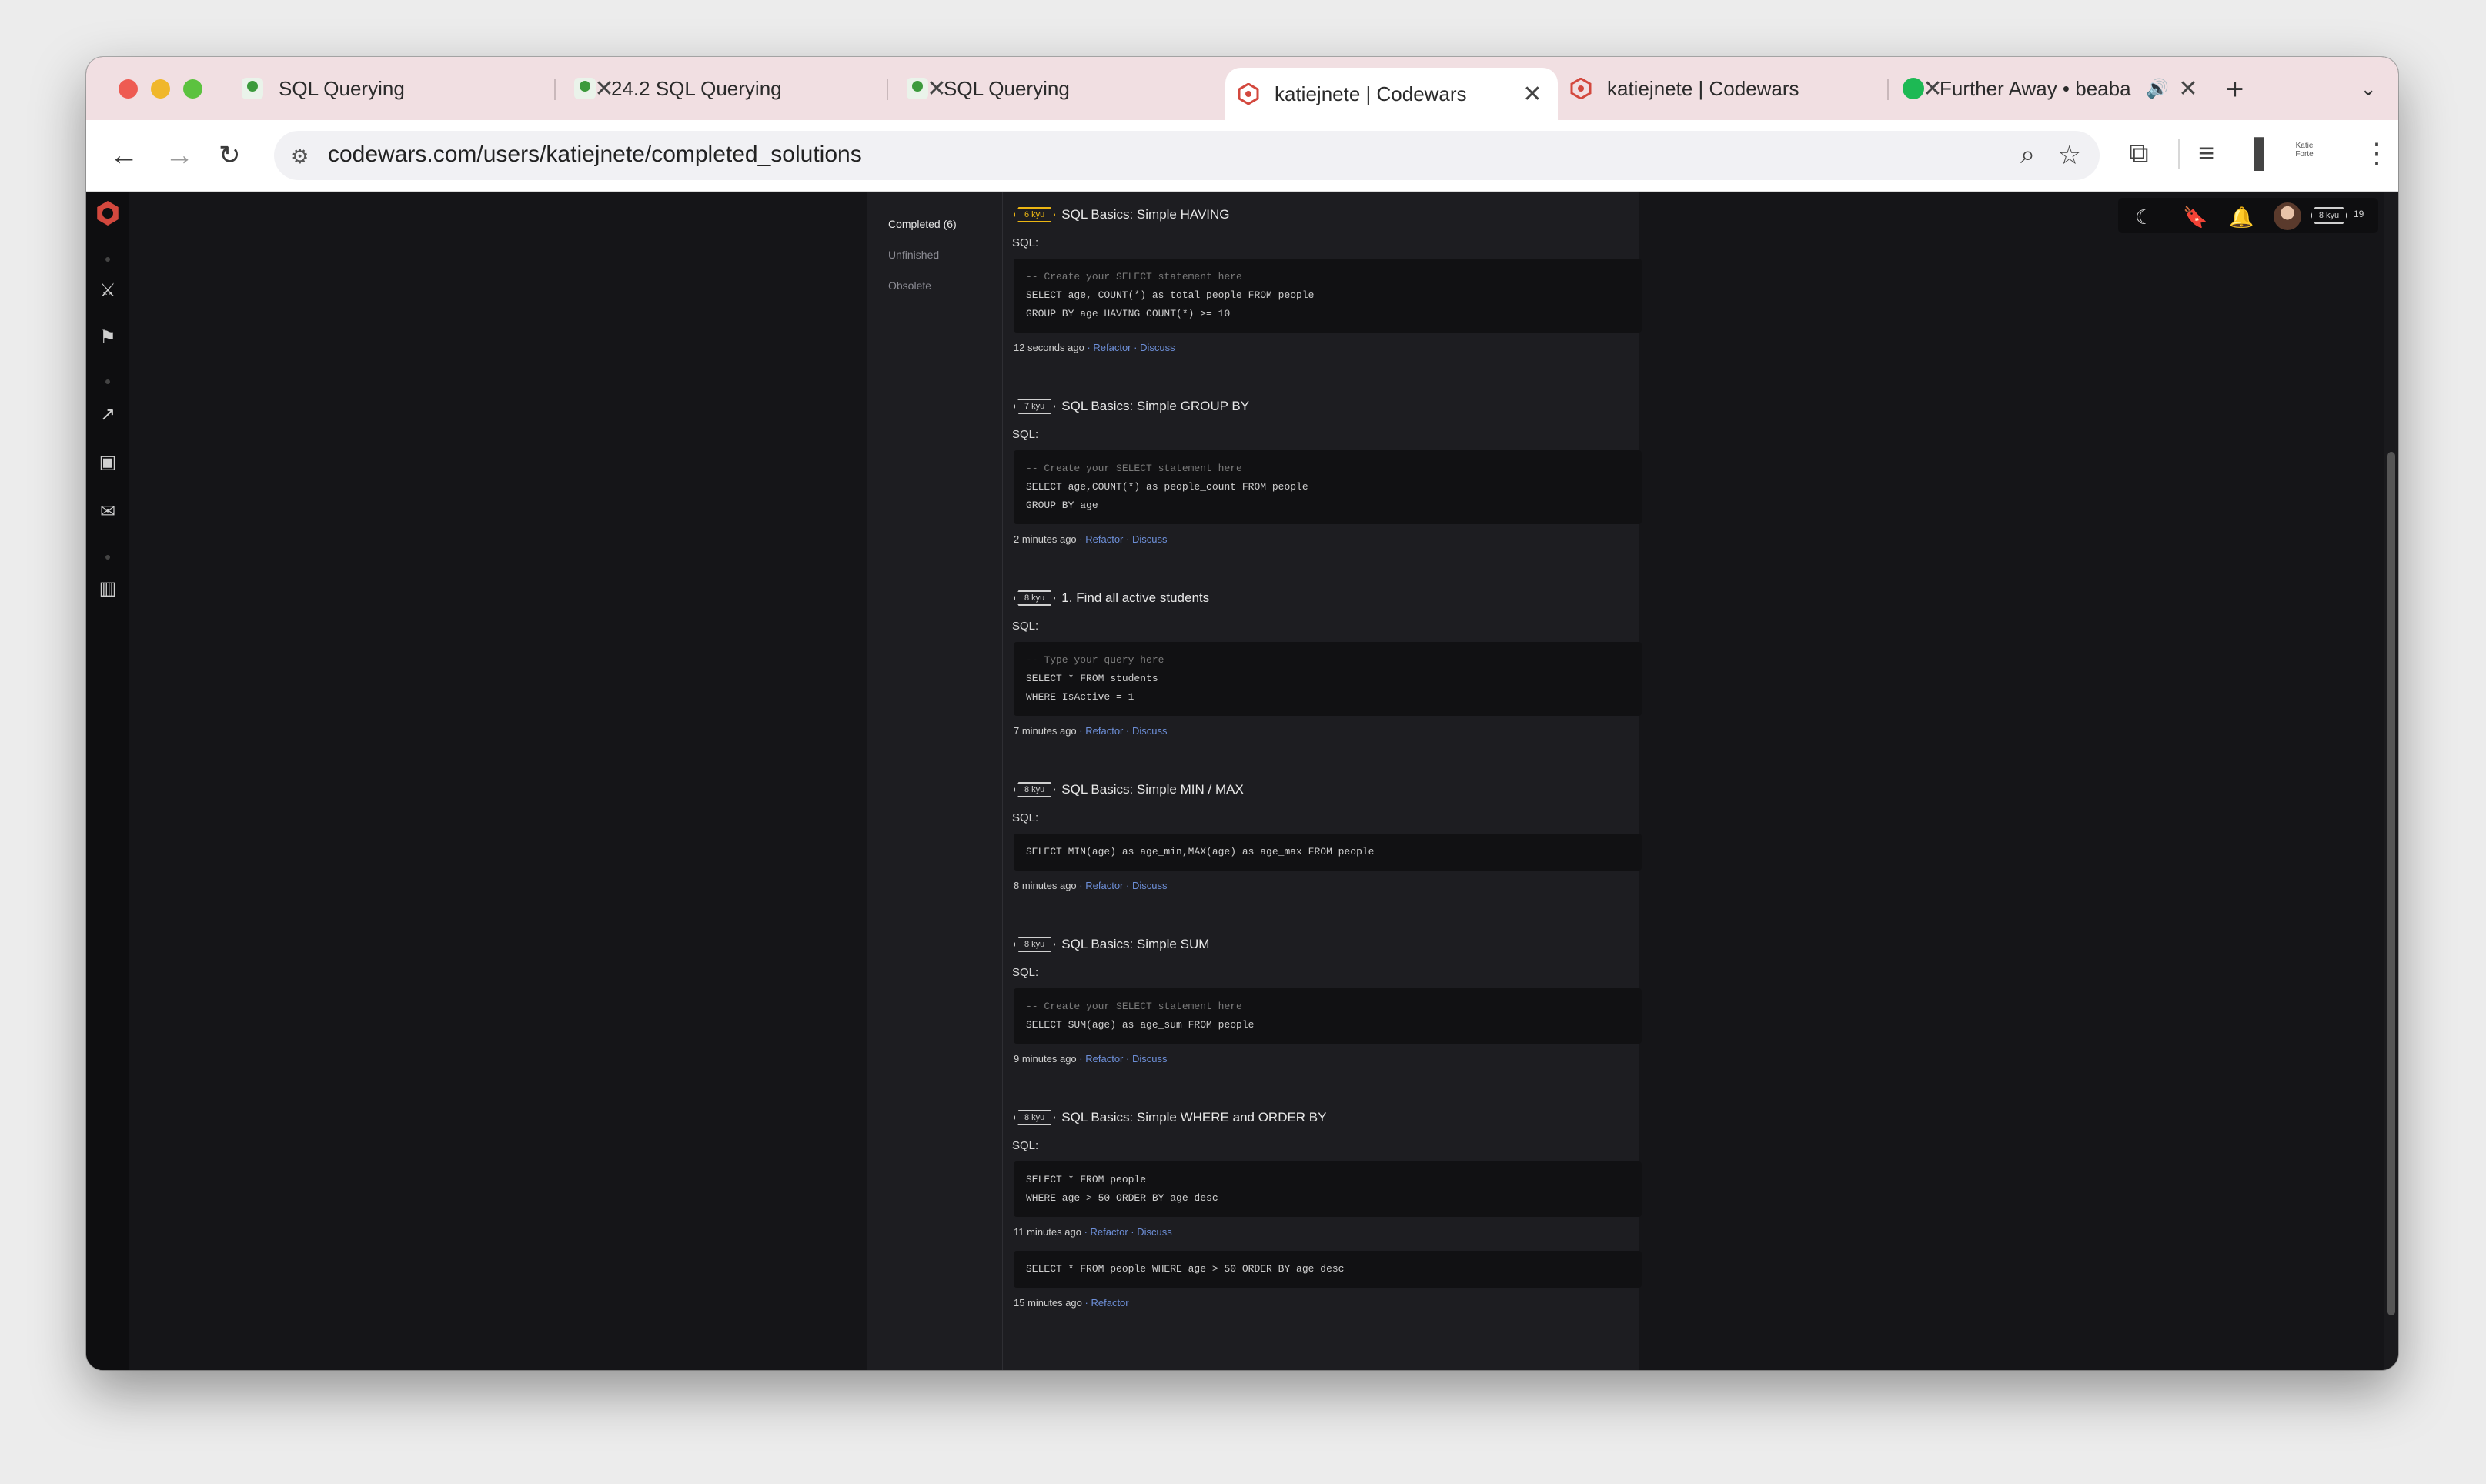 The image size is (2486, 1484). I want to click on bookmark-star-icon: ☆, so click(2069, 155).